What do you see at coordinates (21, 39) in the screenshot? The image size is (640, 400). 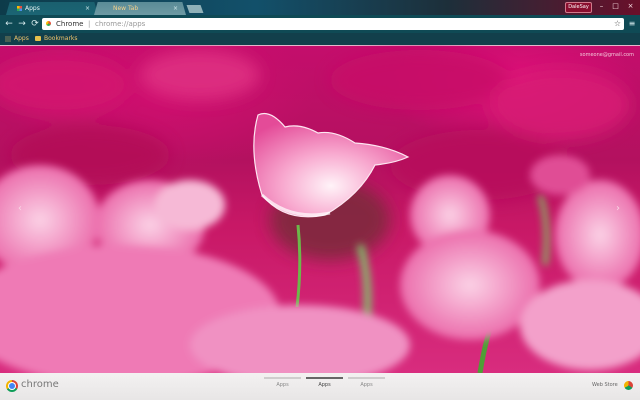 I see `bookmark-apps: Apps` at bounding box center [21, 39].